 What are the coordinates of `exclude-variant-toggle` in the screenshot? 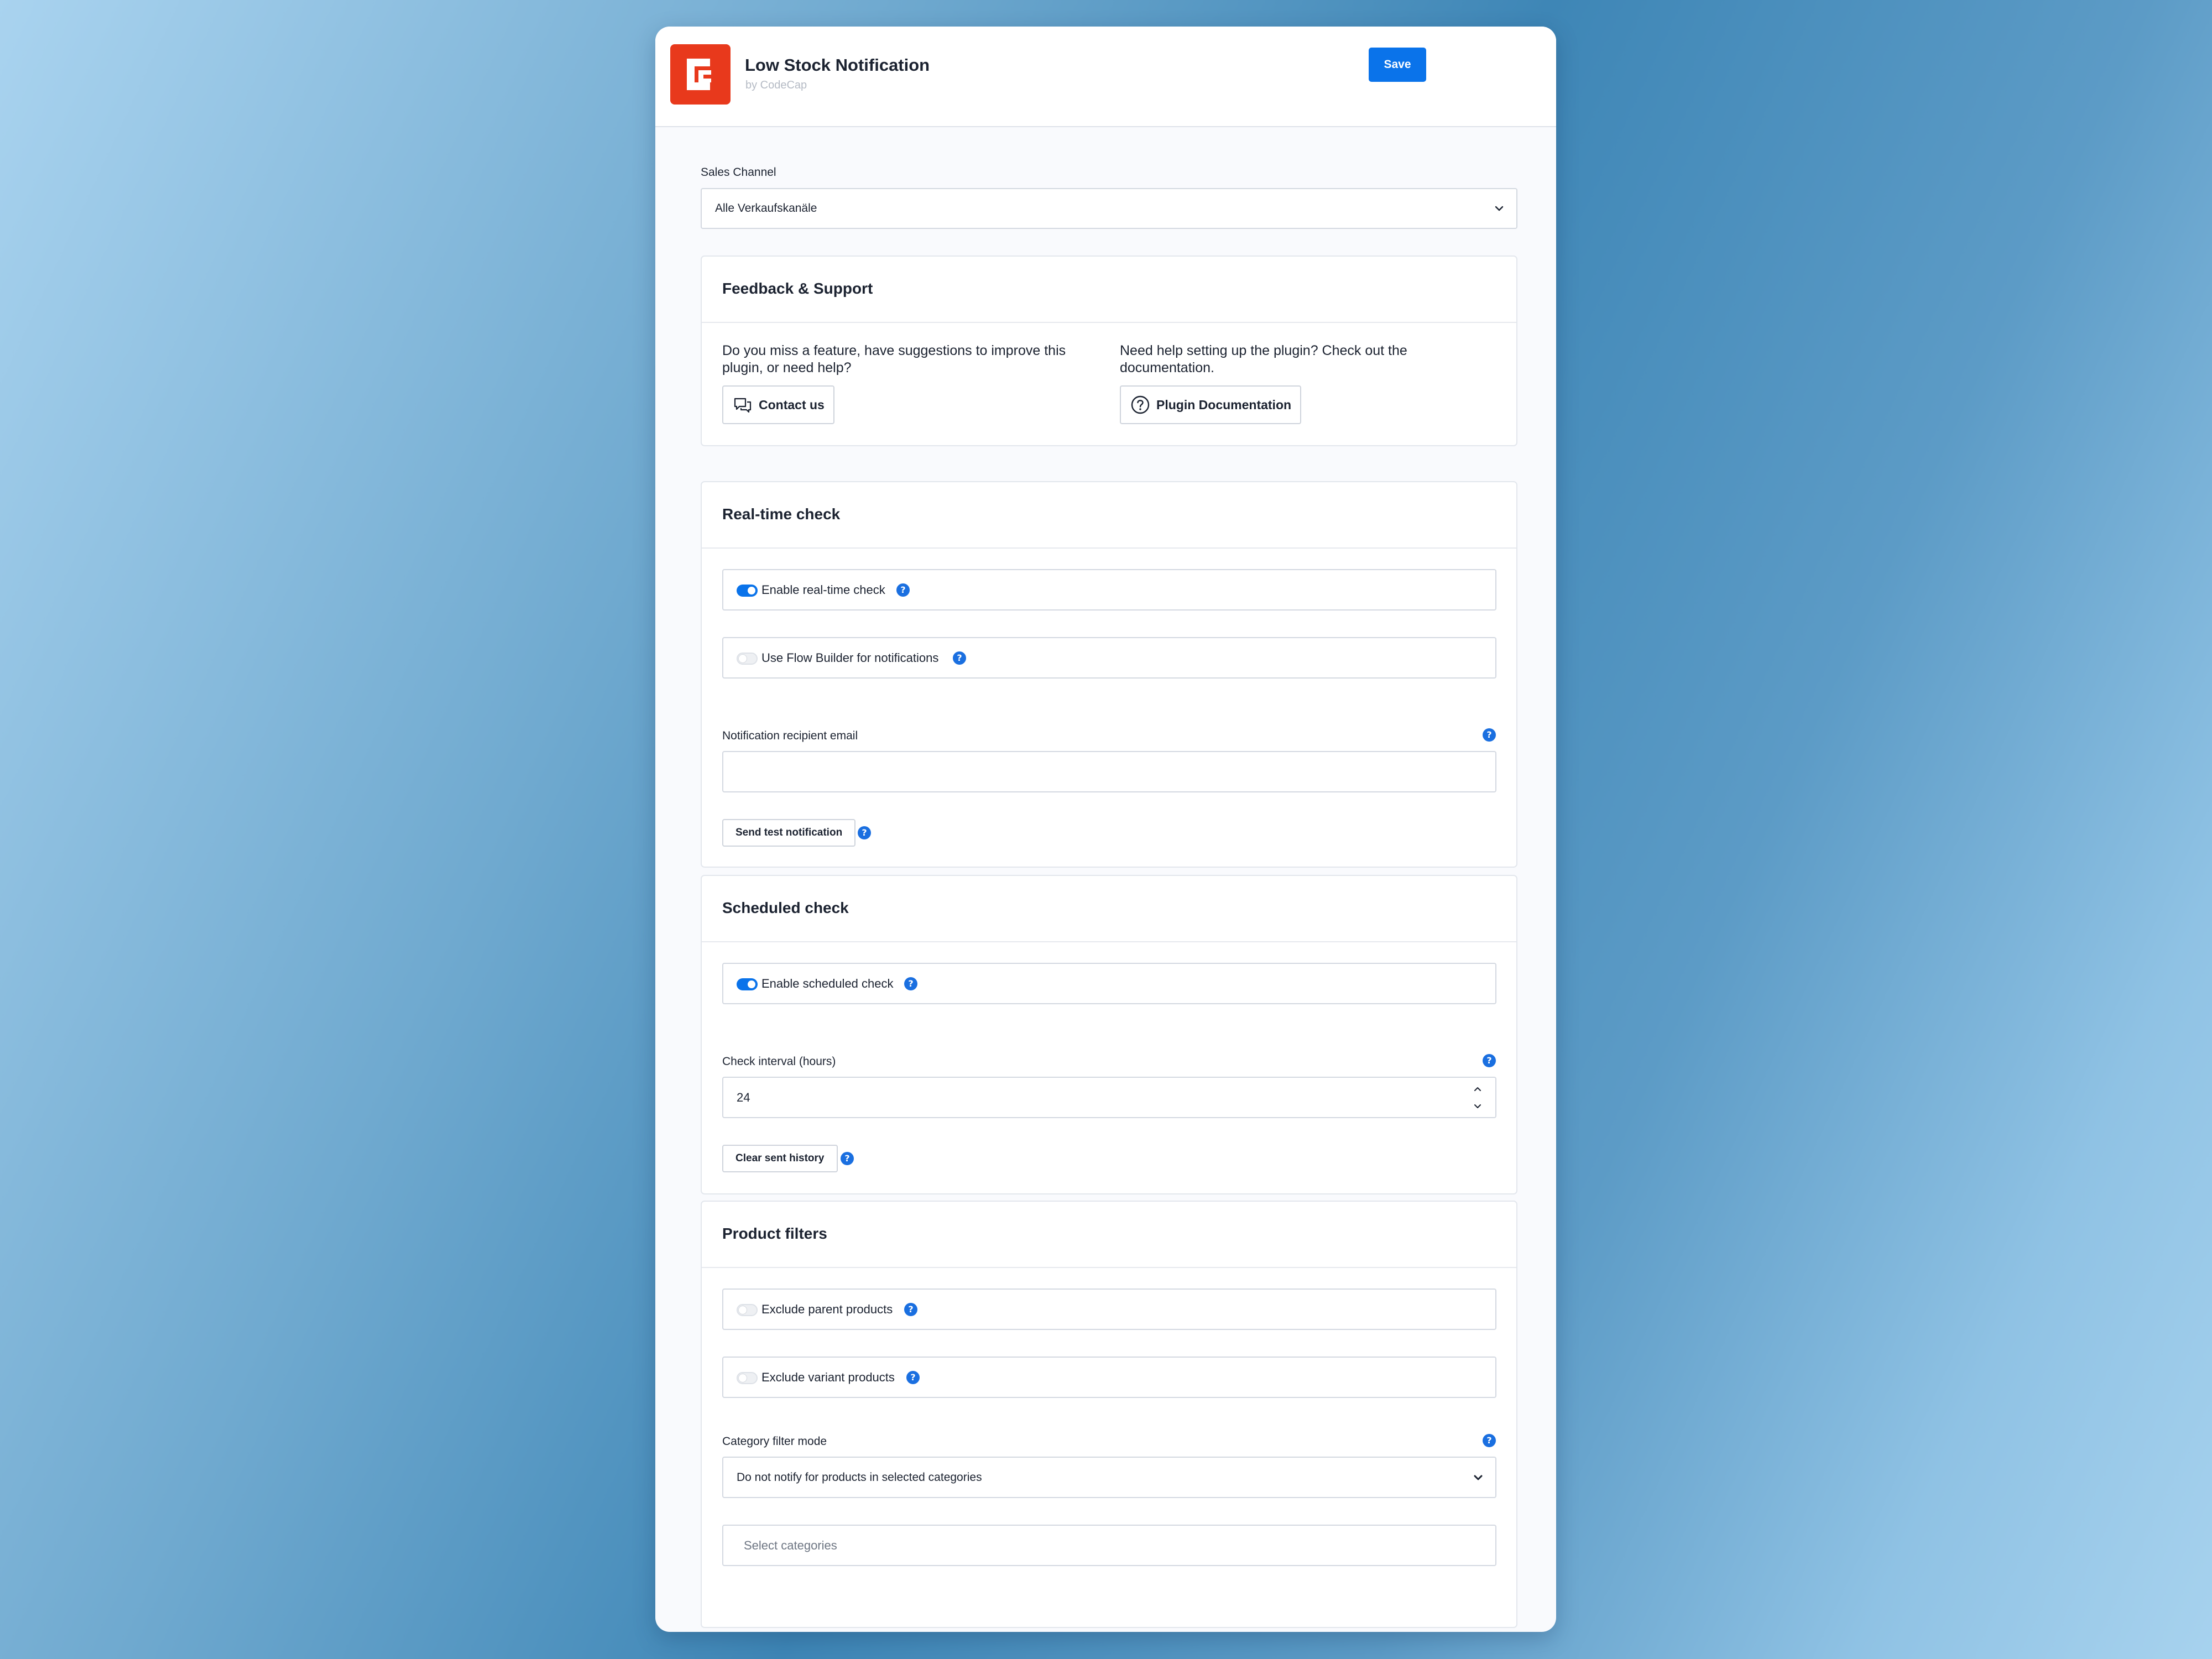 It's located at (748, 1378).